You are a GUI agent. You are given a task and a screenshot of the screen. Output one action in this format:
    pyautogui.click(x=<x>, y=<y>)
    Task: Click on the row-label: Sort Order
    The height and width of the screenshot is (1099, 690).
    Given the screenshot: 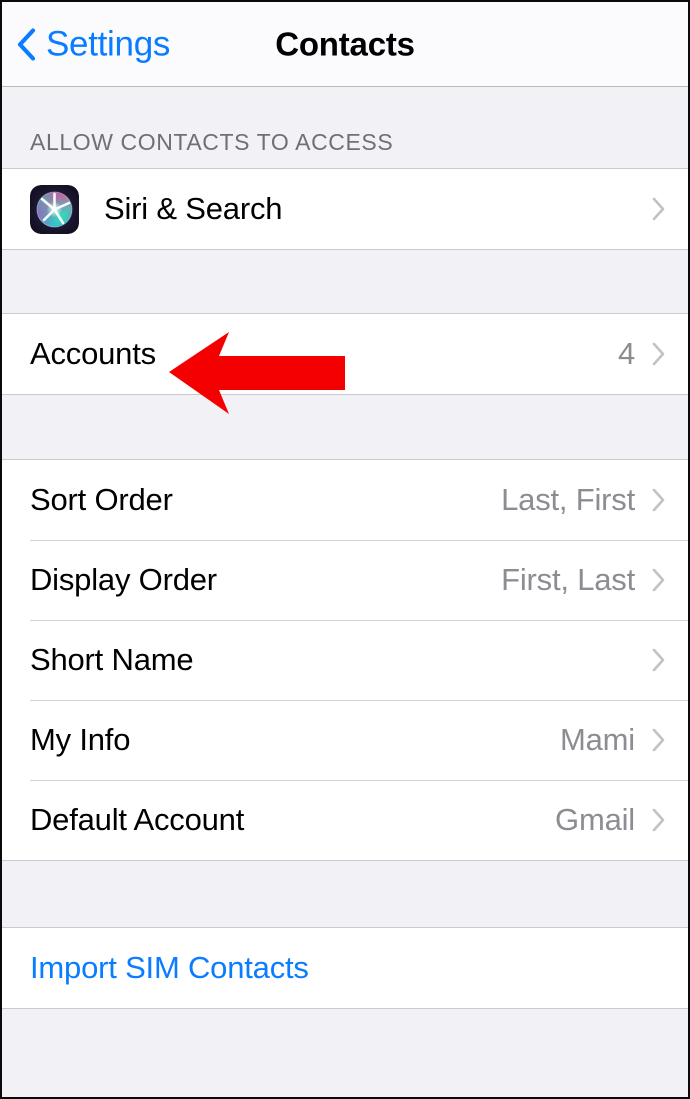 What is the action you would take?
    pyautogui.click(x=101, y=499)
    